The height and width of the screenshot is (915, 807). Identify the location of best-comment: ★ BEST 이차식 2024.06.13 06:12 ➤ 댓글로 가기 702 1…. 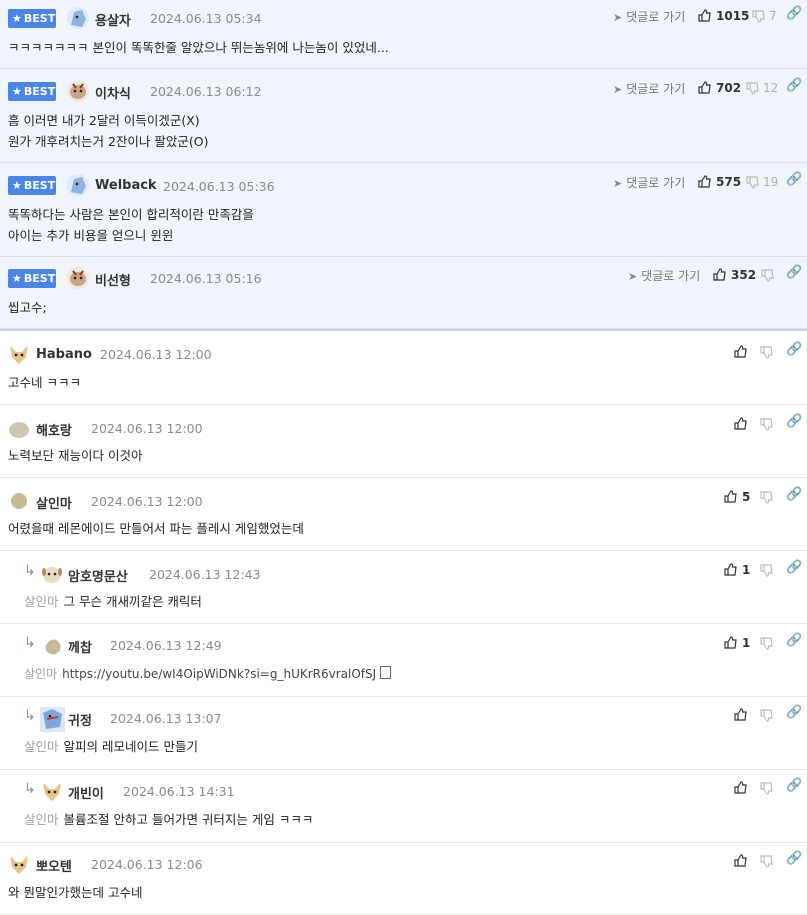
(403, 116).